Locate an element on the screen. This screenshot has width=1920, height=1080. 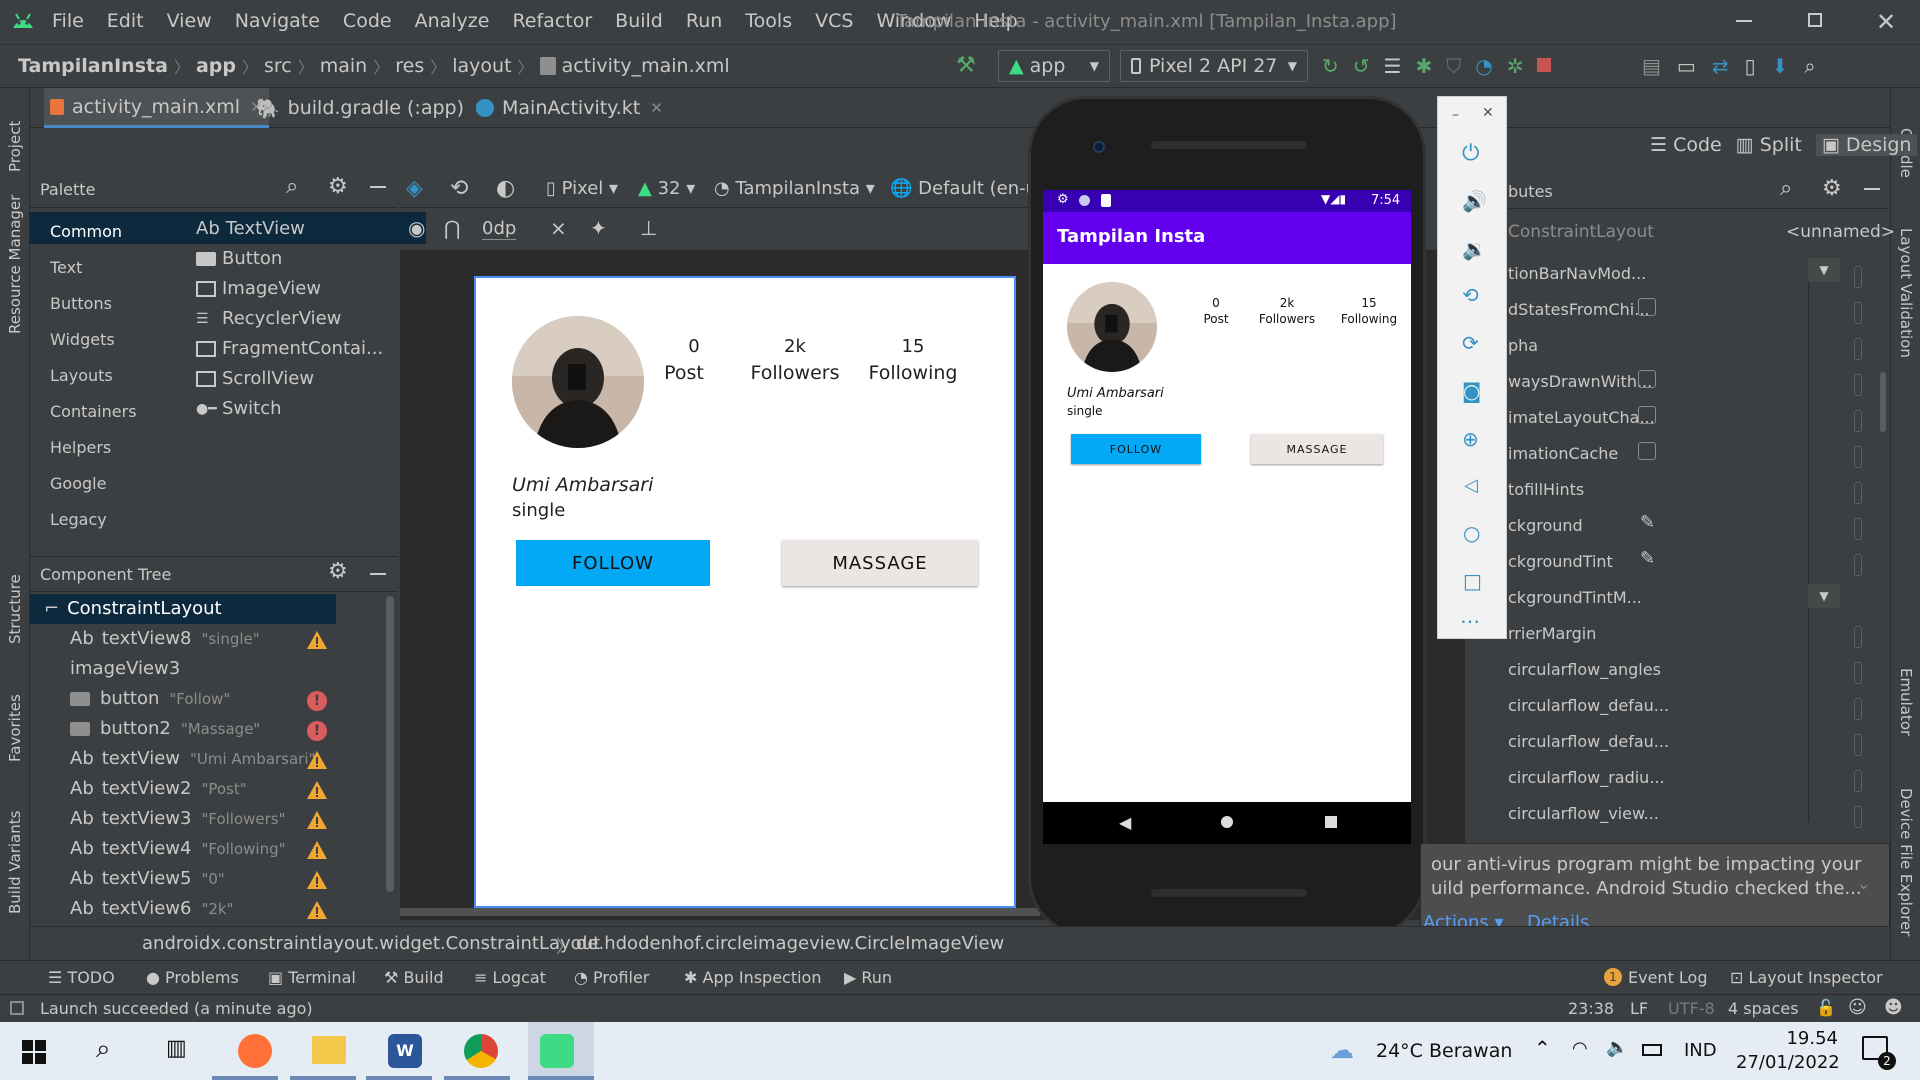
input-language: IND is located at coordinates (1700, 1050).